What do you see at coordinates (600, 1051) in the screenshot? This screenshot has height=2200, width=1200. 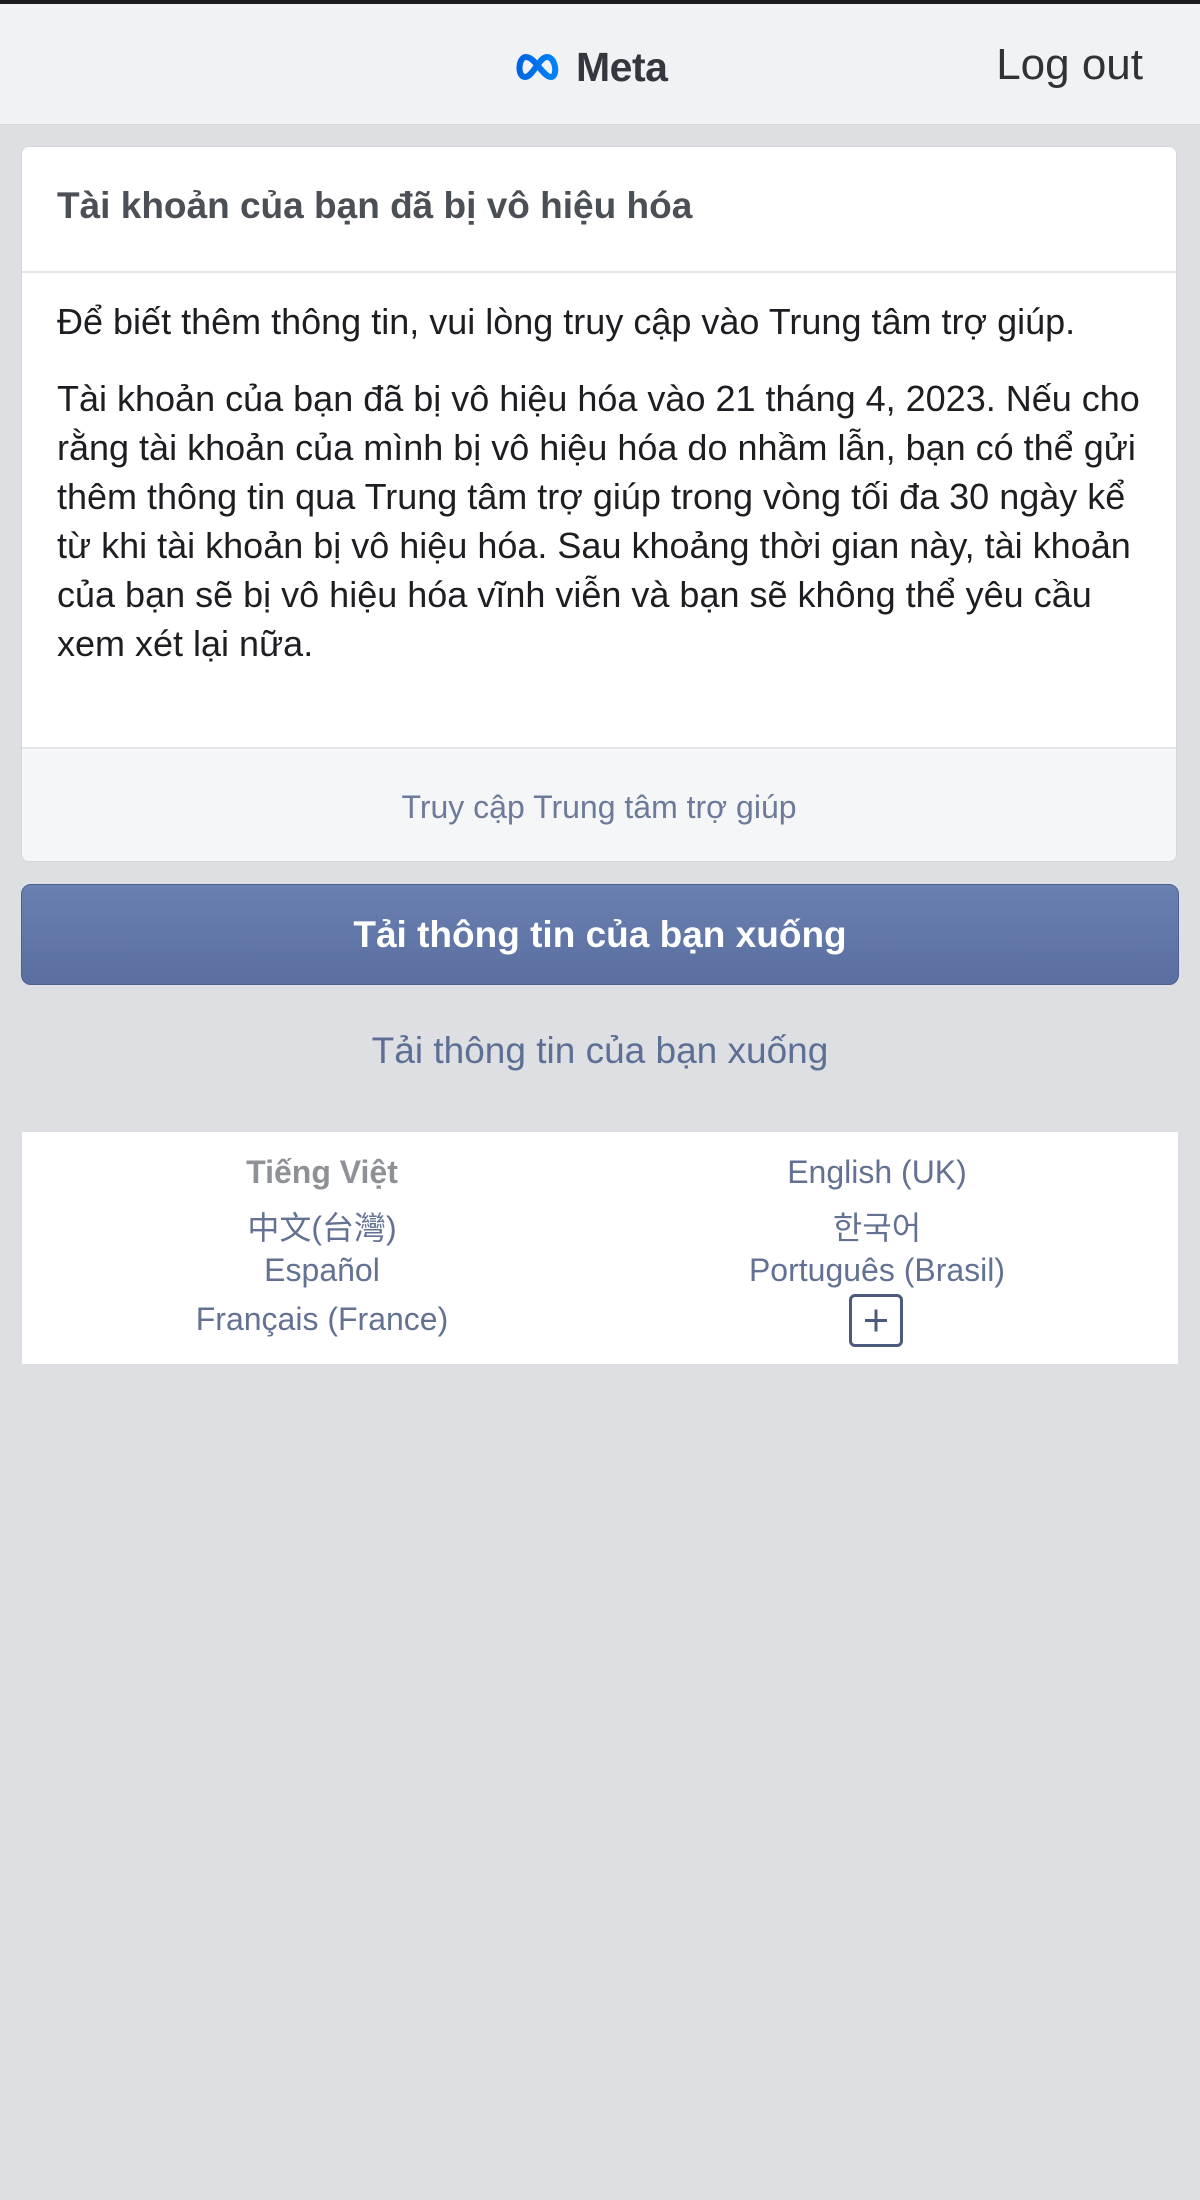 I see `download-info-link: Tải thông tin của bạn xuống` at bounding box center [600, 1051].